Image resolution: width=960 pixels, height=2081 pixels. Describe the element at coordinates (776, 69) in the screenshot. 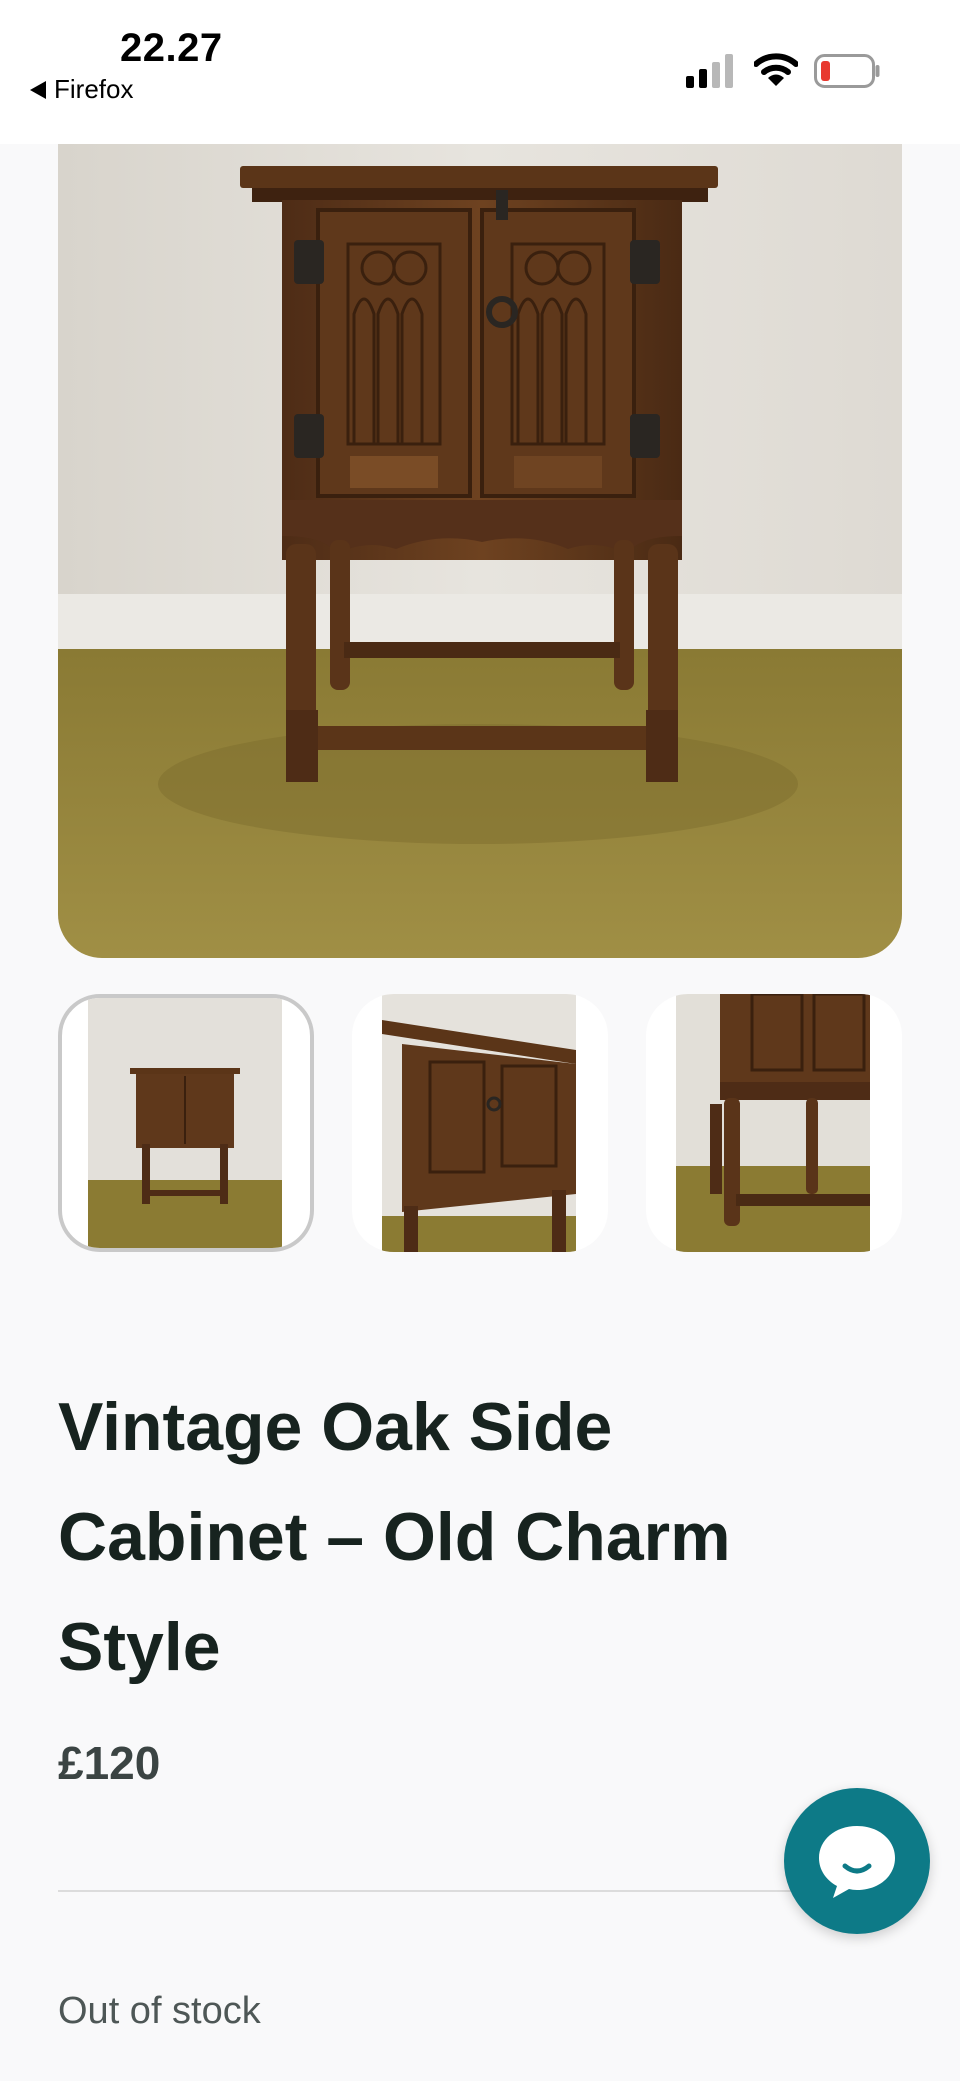

I see `wifi-icon` at that location.